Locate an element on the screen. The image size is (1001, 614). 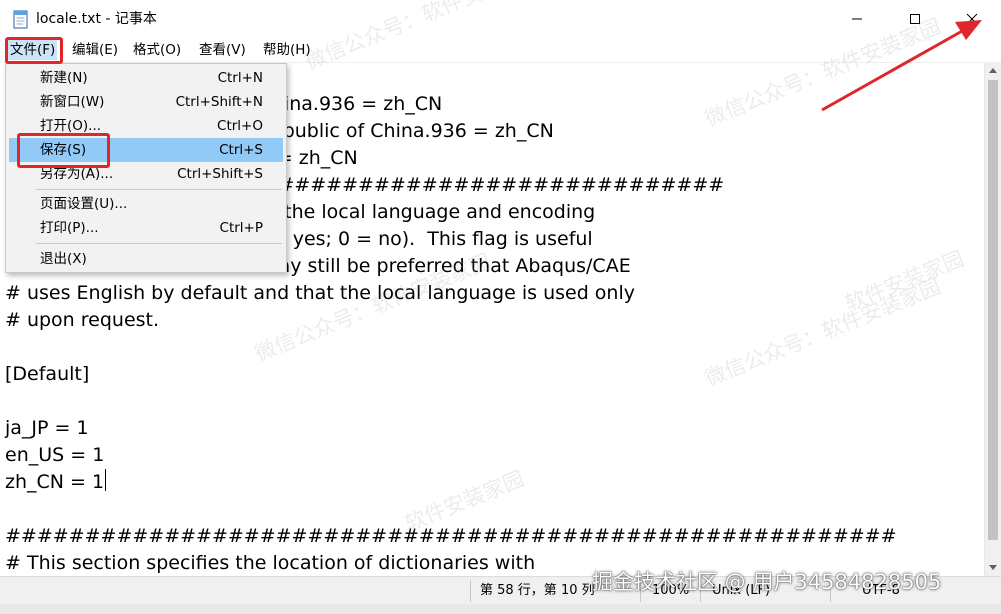
background-strip is located at coordinates (500, 609).